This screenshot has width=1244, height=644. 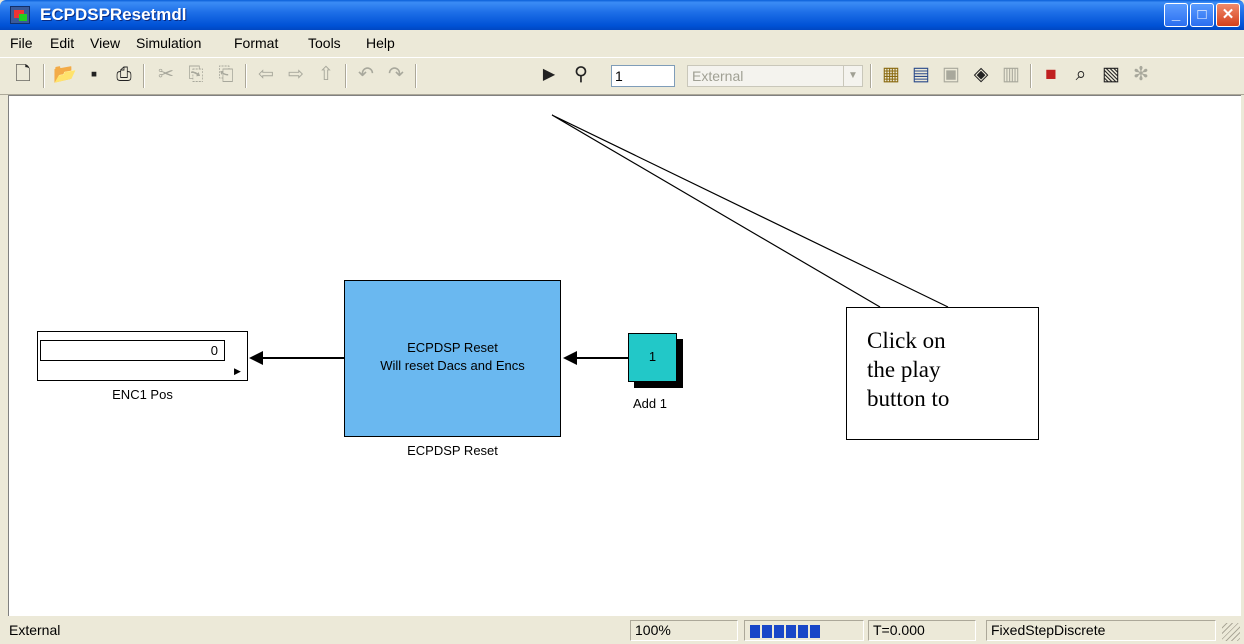 I want to click on callout-line2: the play, so click(x=904, y=369).